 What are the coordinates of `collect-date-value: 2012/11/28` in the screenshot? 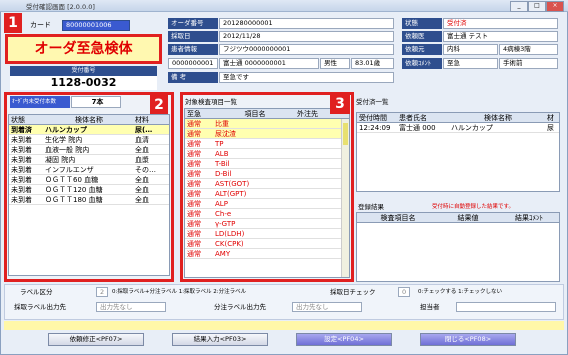 It's located at (306, 36).